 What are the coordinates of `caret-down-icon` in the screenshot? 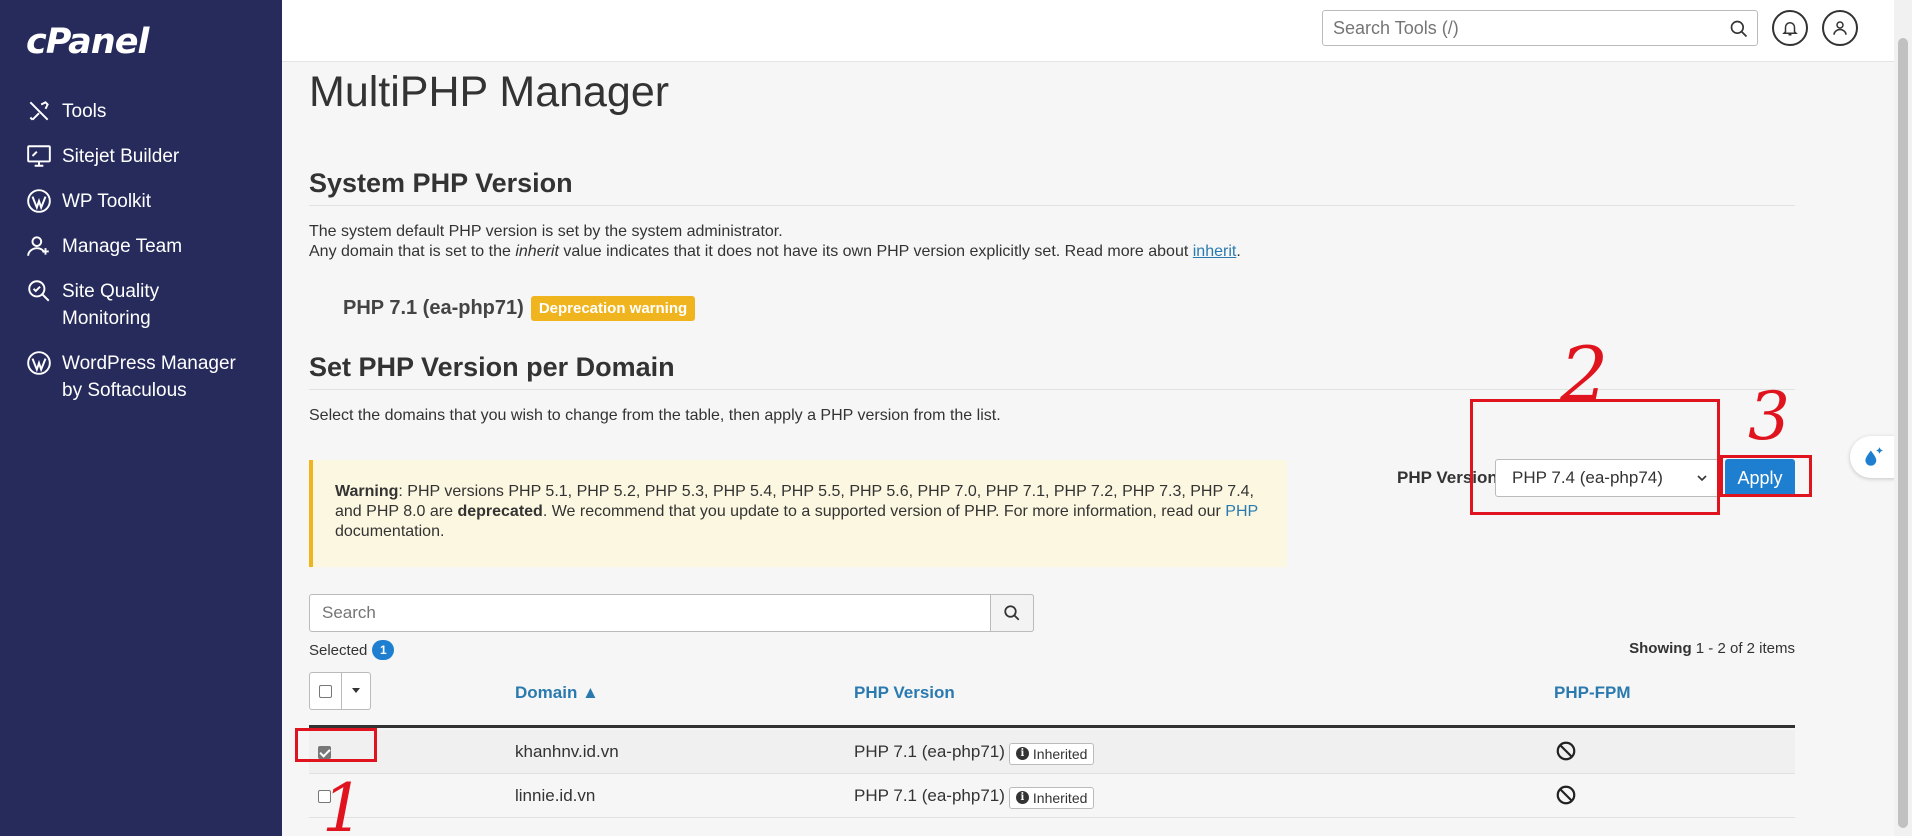 It's located at (356, 690).